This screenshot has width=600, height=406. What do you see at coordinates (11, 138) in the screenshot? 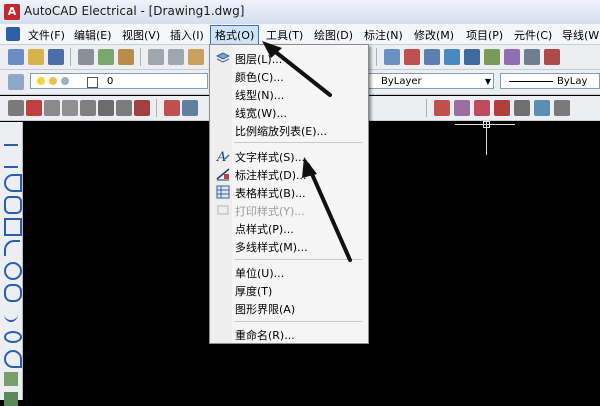
I see `line-icon` at bounding box center [11, 138].